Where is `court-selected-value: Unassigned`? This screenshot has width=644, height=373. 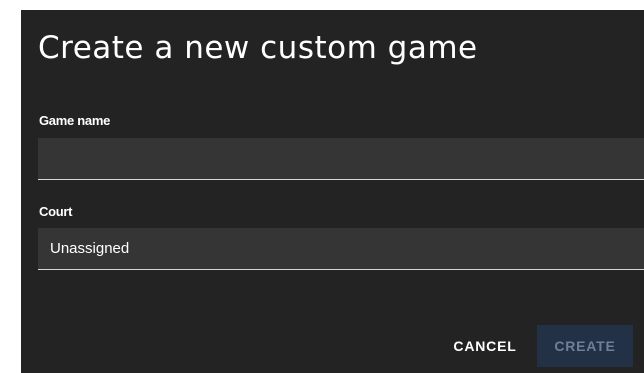 court-selected-value: Unassigned is located at coordinates (90, 248).